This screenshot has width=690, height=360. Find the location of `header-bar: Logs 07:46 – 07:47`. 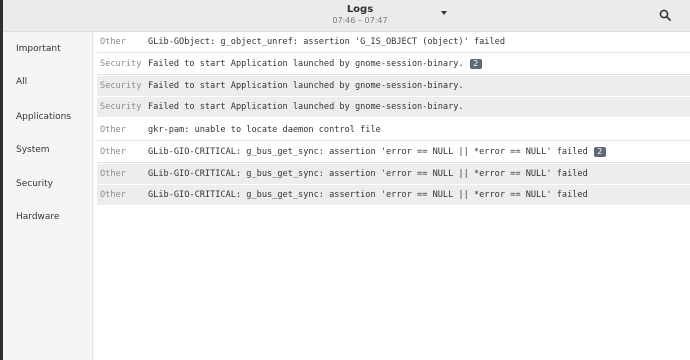

header-bar: Logs 07:46 – 07:47 is located at coordinates (345, 16).